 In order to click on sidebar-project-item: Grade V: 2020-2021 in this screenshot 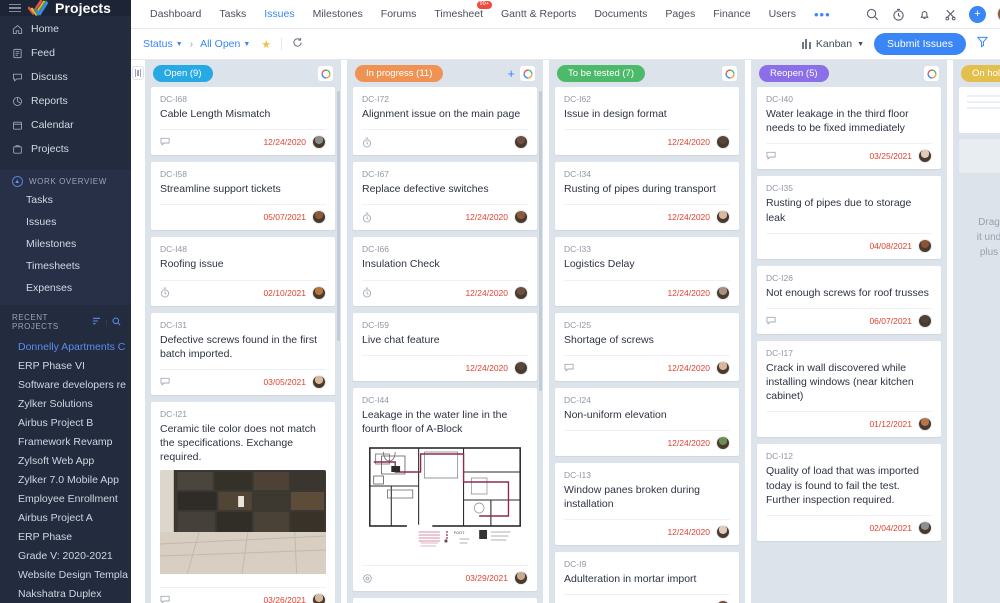, I will do `click(65, 555)`.